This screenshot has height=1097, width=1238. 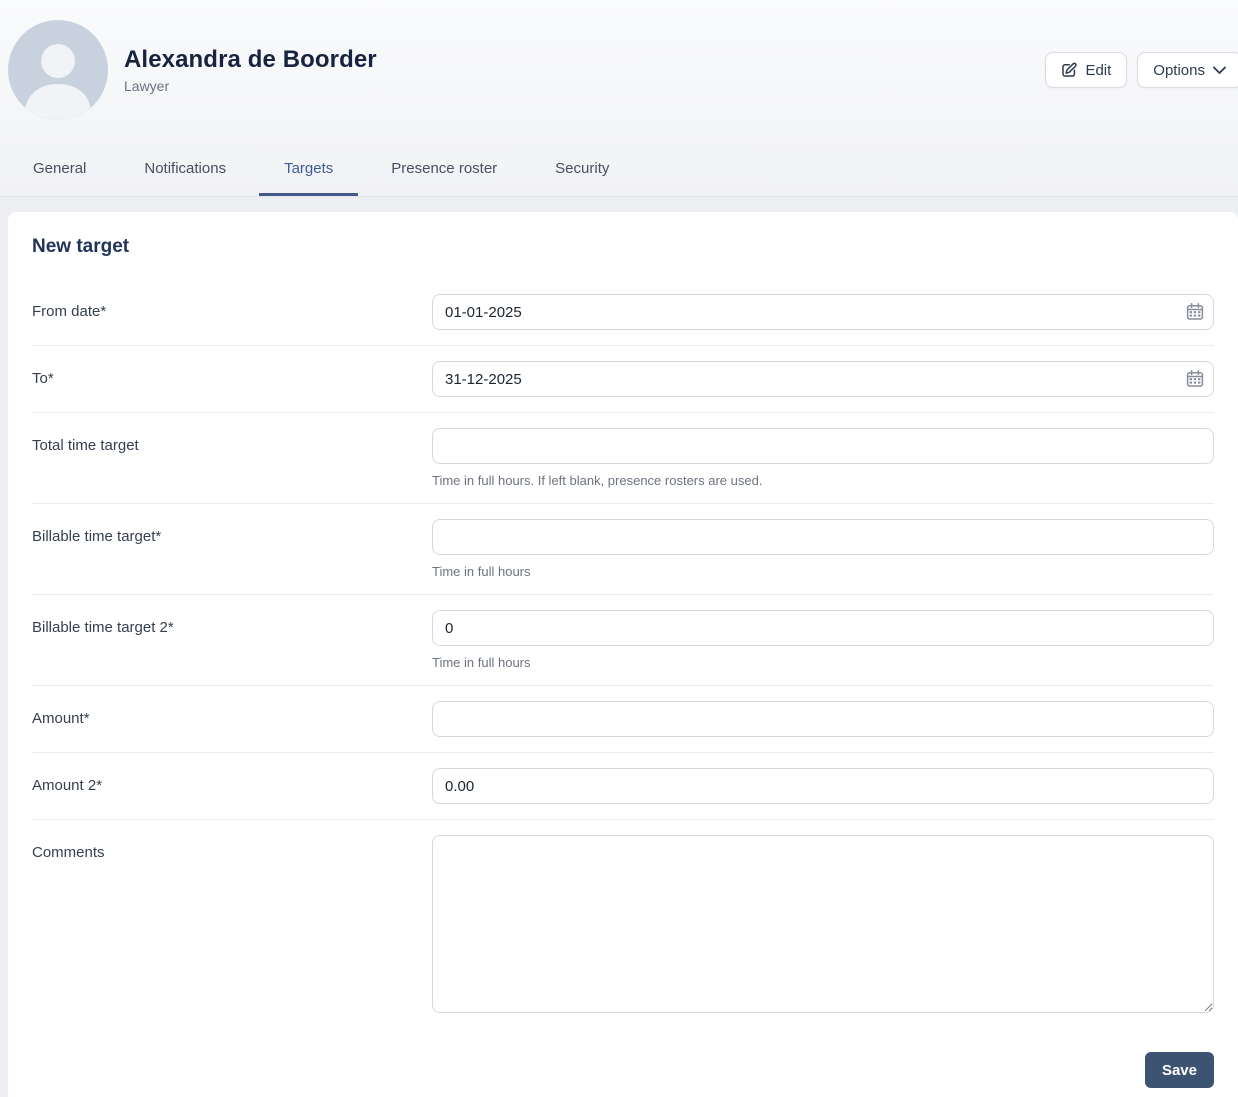 What do you see at coordinates (81, 246) in the screenshot?
I see `section-title: New target` at bounding box center [81, 246].